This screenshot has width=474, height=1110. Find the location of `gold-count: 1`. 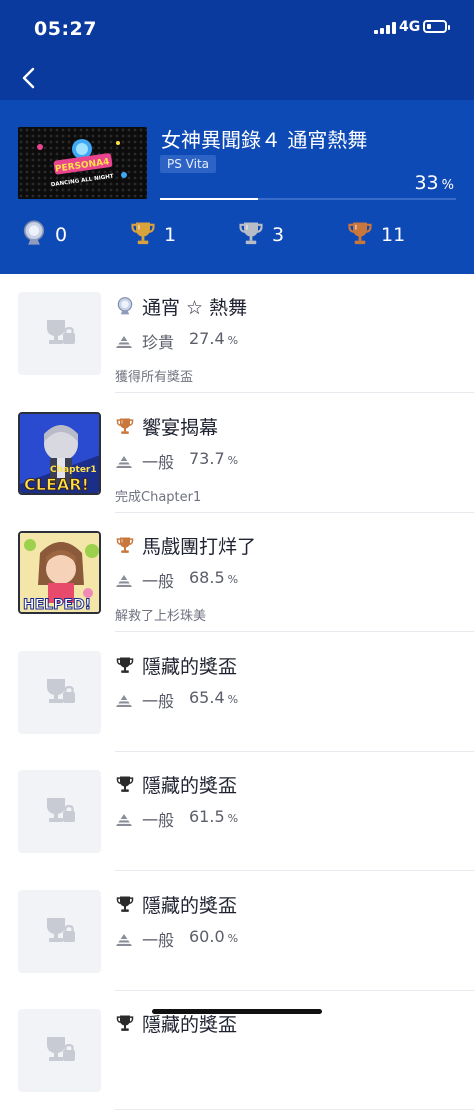

gold-count: 1 is located at coordinates (152, 235).